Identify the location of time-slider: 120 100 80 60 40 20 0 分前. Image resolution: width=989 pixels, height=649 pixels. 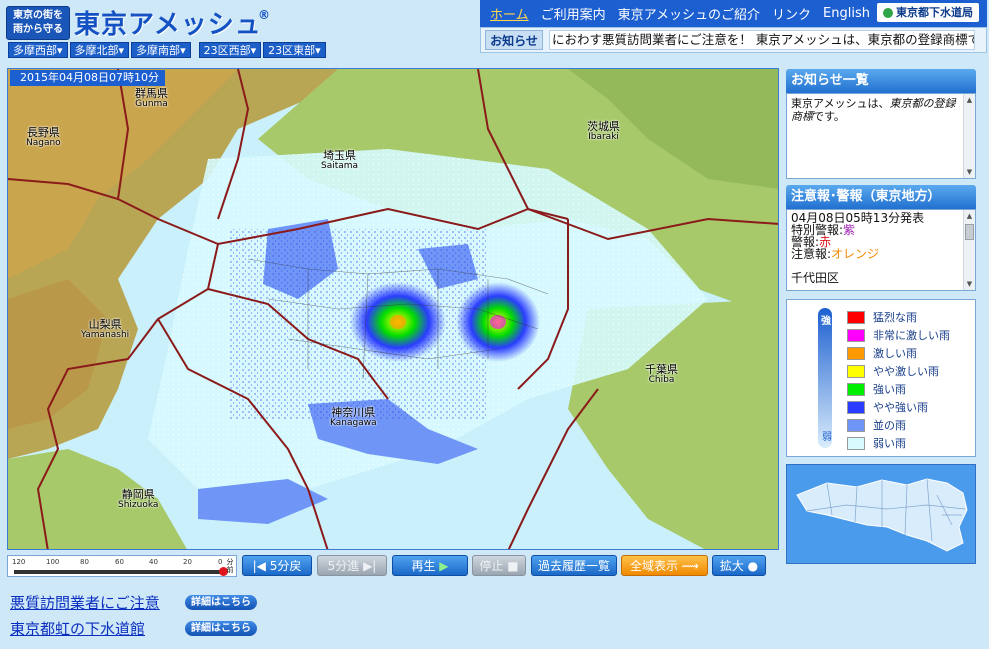
(122, 566).